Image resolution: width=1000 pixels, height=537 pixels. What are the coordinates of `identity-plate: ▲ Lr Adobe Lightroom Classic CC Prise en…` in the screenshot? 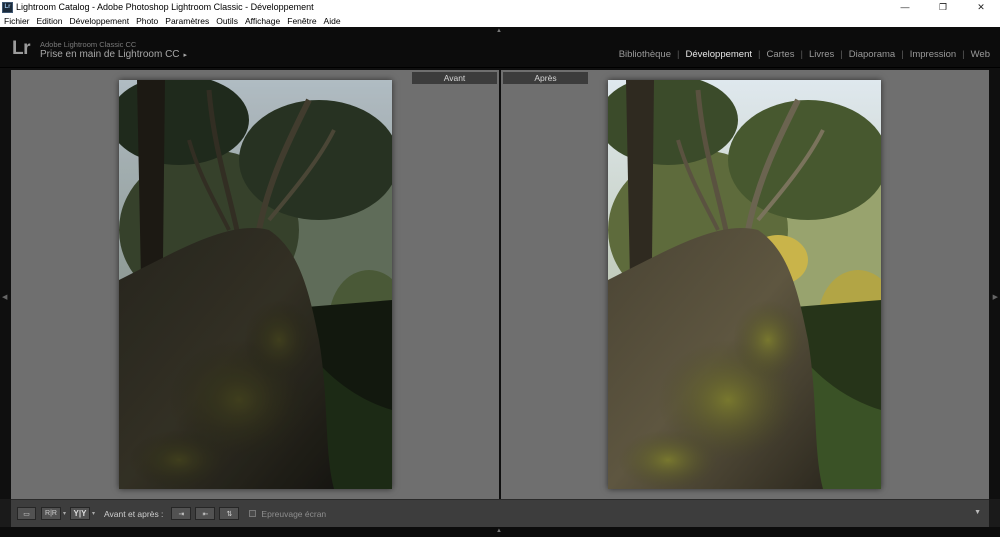 It's located at (500, 47).